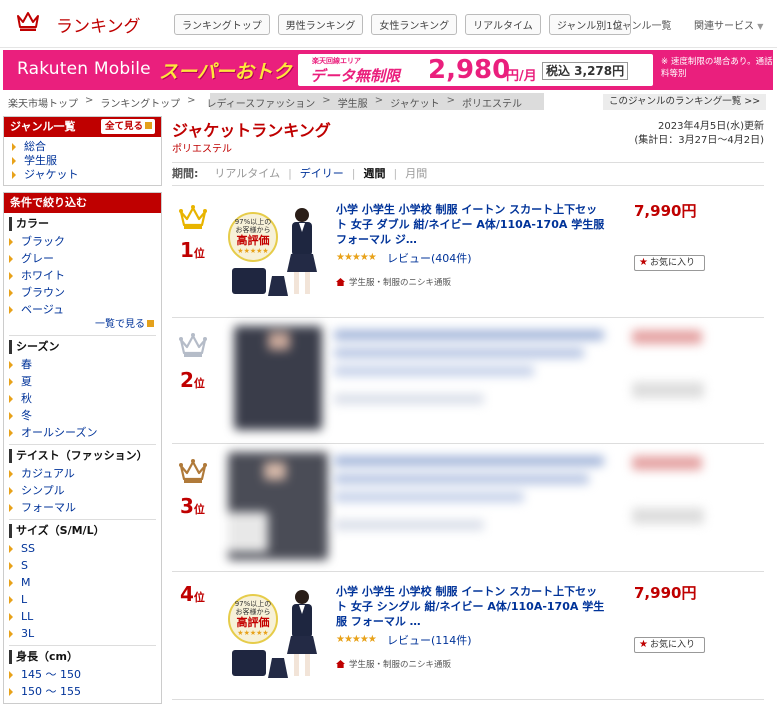 The width and height of the screenshot is (777, 711). I want to click on banner-price-box: 楽天回線エリア データ無制限 2,980 円/月 税込 3,278円, so click(475, 70).